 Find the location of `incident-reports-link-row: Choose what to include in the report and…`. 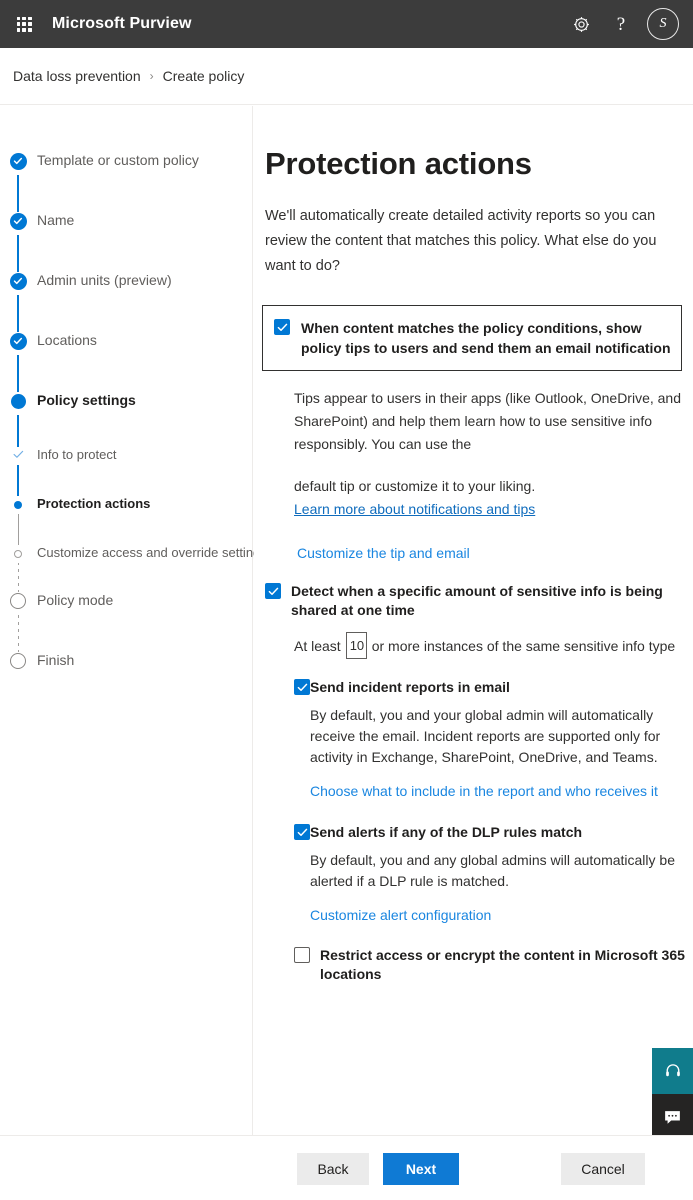

incident-reports-link-row: Choose what to include in the report and… is located at coordinates (501, 792).